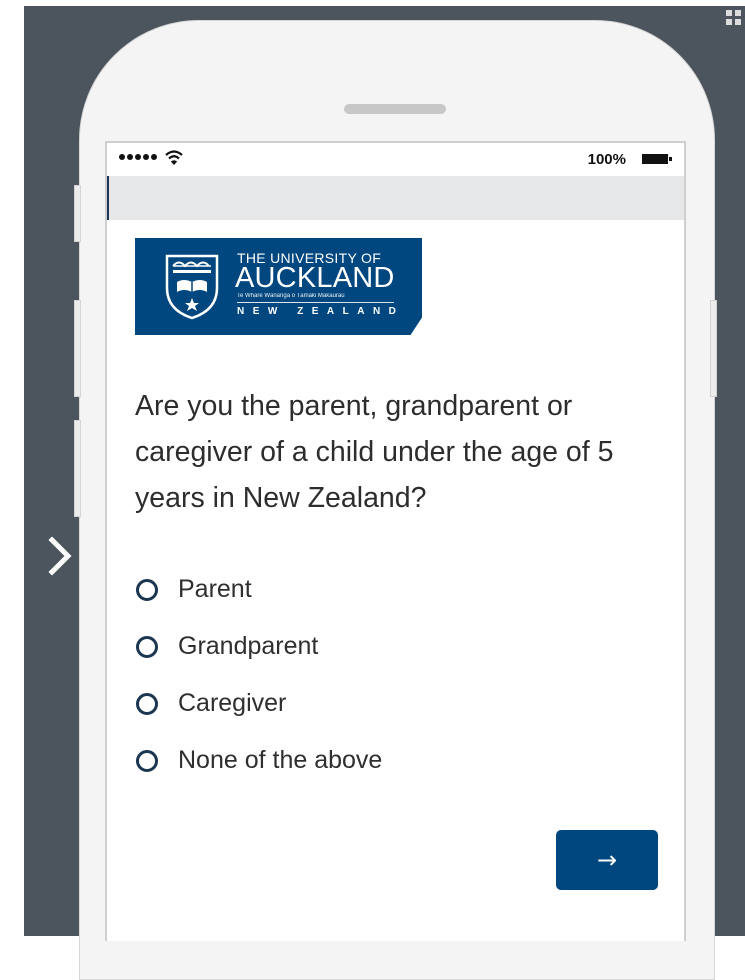 The width and height of the screenshot is (745, 980). I want to click on wifi-icon, so click(174, 157).